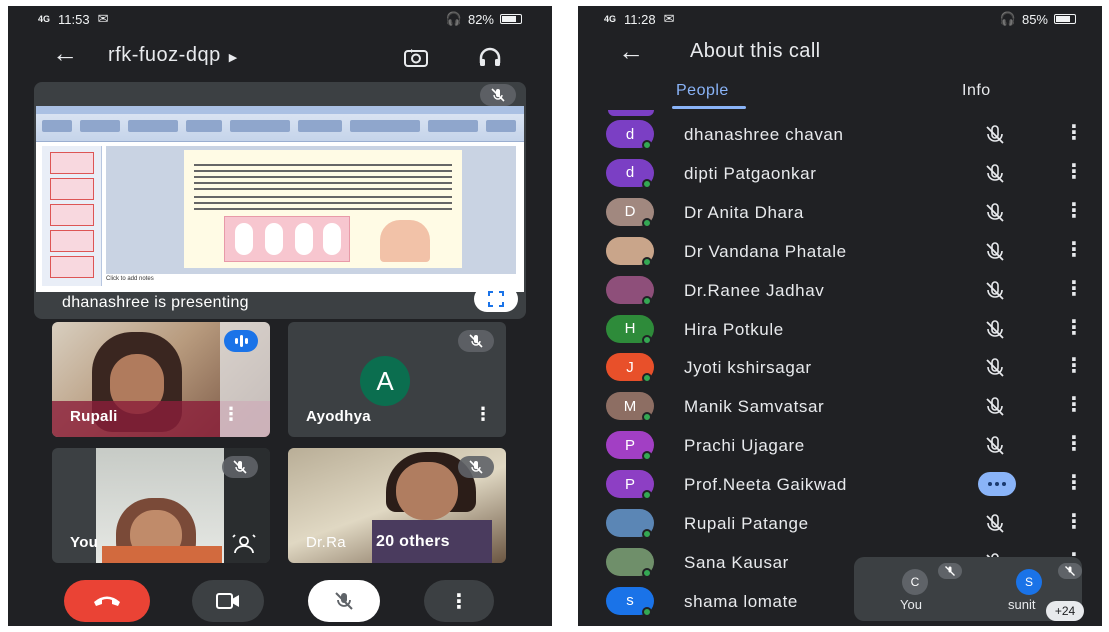  I want to click on more-vert-icon: ⋮, so click(459, 601).